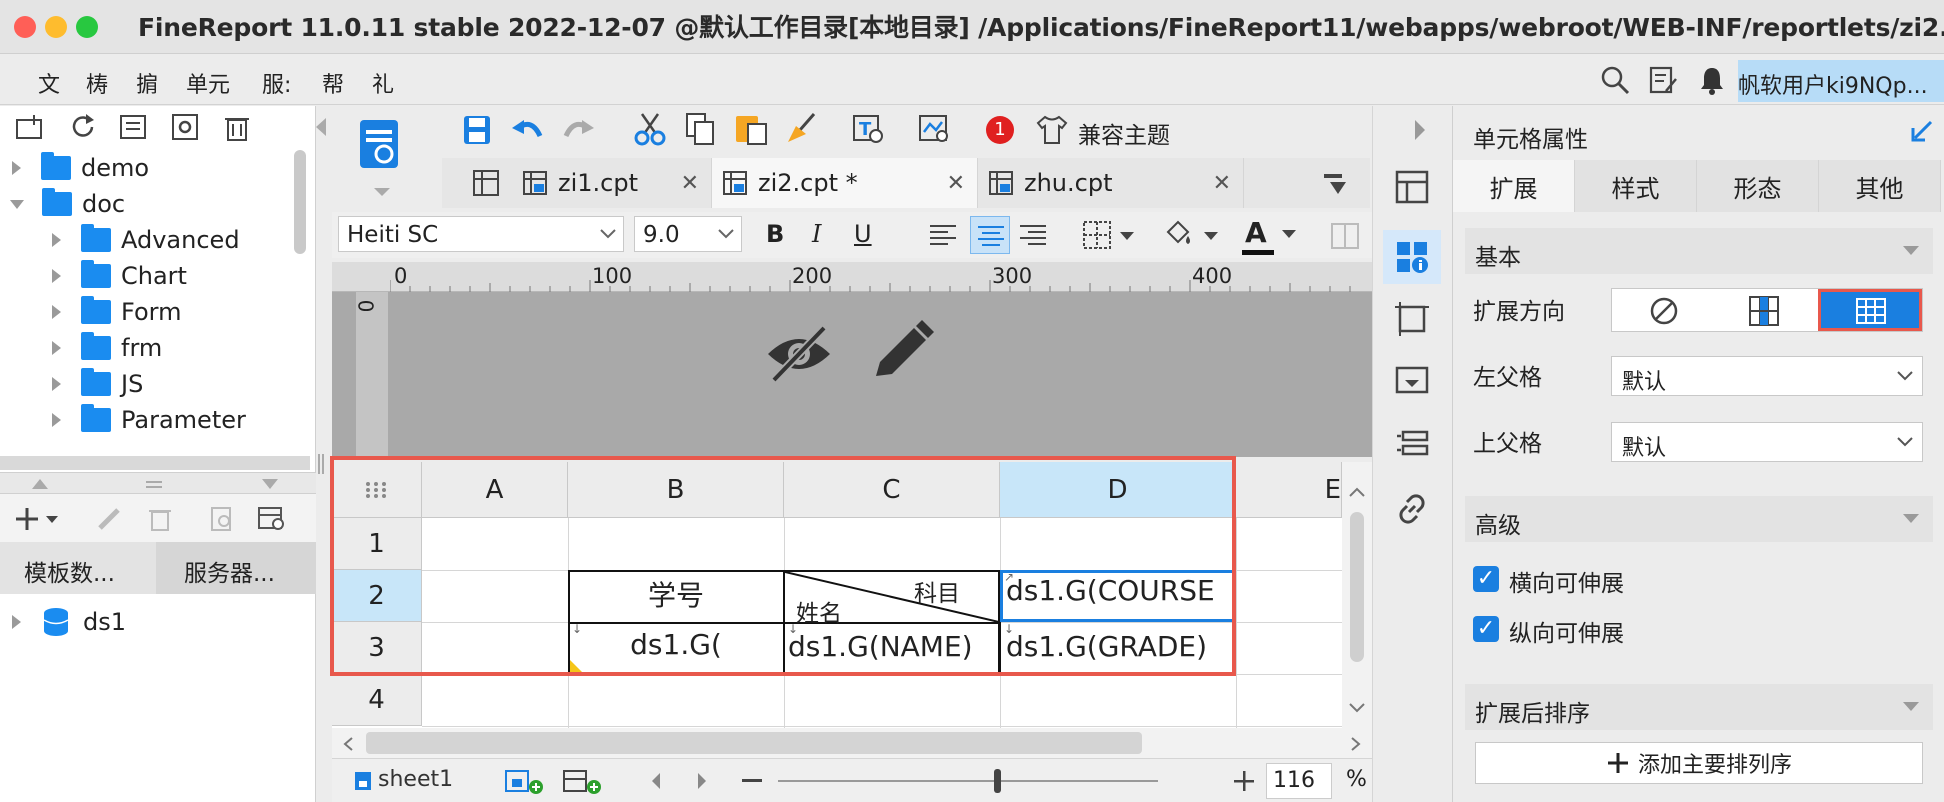 The image size is (1944, 802). What do you see at coordinates (1412, 445) in the screenshot?
I see `condition-attribute-icon` at bounding box center [1412, 445].